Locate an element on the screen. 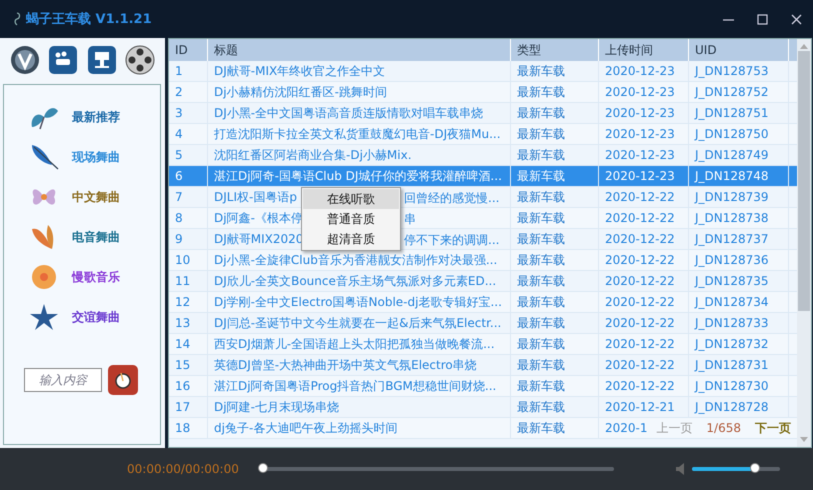 The width and height of the screenshot is (813, 490). title-cell: 英德DJ曾坚-大热神曲开场中英文气氛Electro串烧 is located at coordinates (345, 365).